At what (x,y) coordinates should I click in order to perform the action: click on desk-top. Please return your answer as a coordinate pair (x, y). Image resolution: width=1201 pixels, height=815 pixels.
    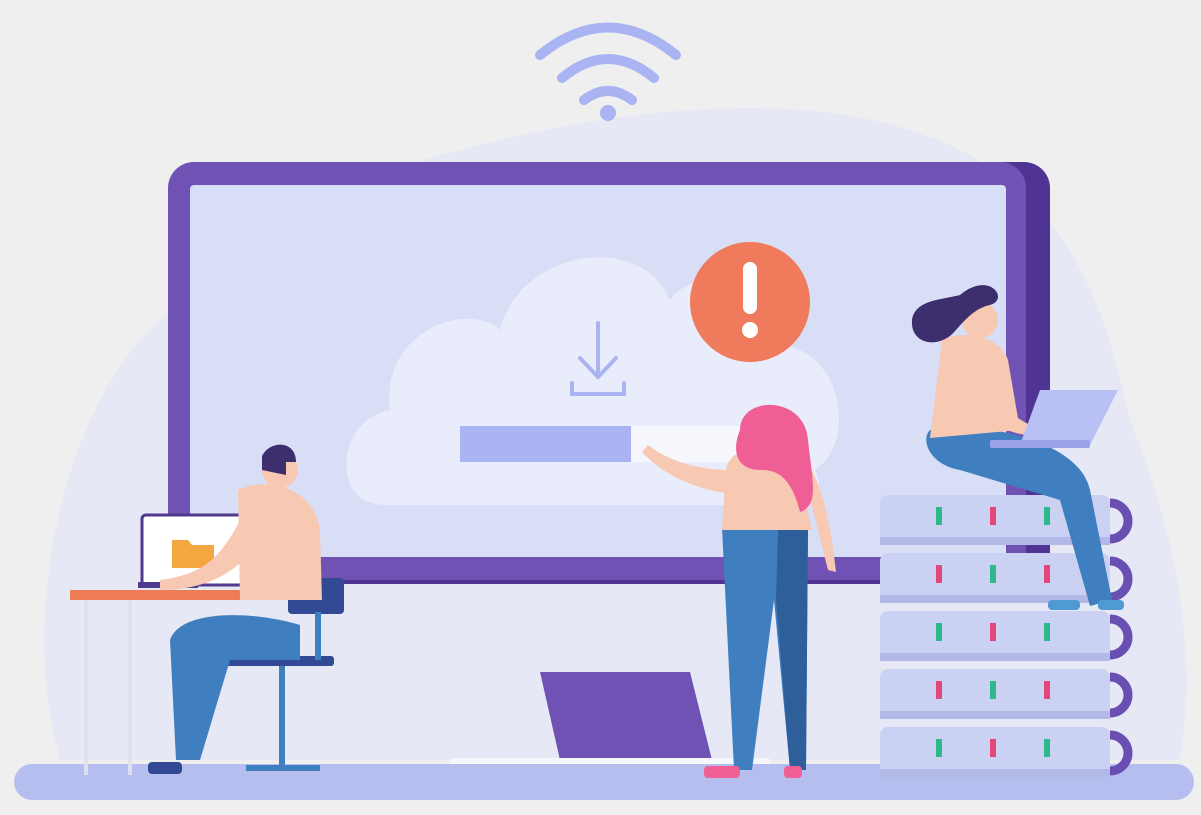
    Looking at the image, I should click on (160, 595).